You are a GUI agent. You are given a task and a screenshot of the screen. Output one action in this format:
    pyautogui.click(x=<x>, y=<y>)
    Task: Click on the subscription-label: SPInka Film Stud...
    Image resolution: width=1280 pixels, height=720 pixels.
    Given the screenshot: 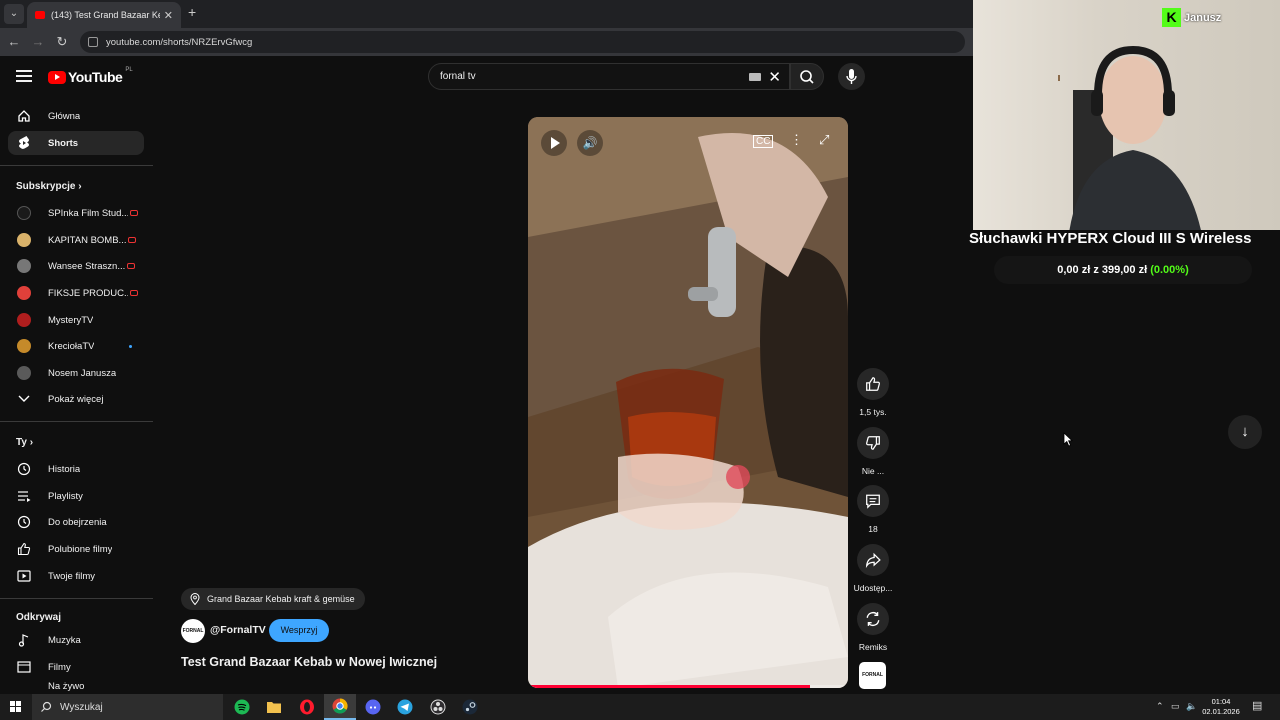 What is the action you would take?
    pyautogui.click(x=88, y=213)
    